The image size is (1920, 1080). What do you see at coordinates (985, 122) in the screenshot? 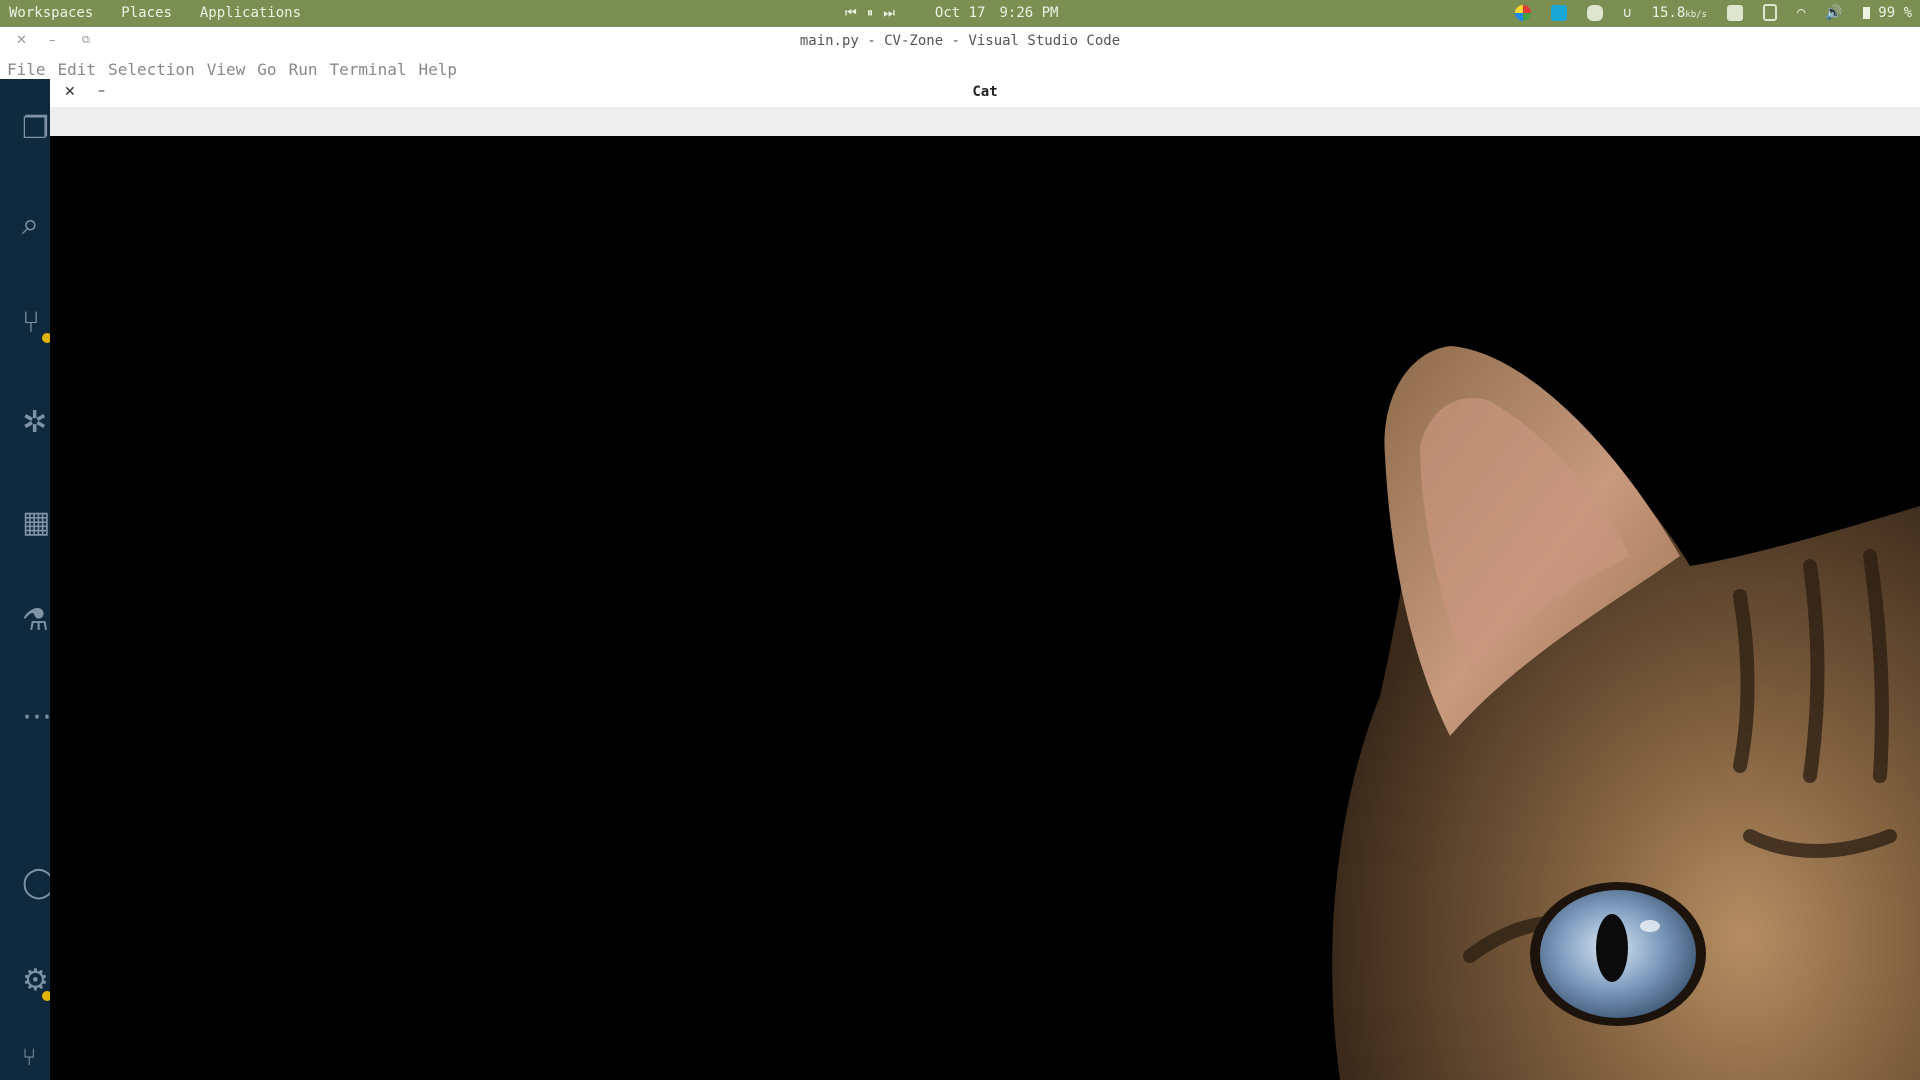
I see `image-window-toolbar` at bounding box center [985, 122].